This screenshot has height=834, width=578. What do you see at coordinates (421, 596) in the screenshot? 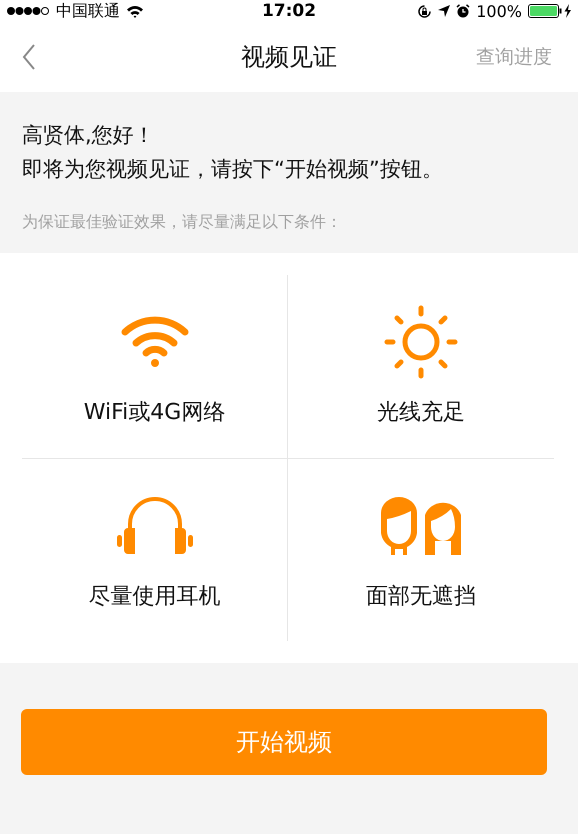
I see `condition-label: 面部无遮挡` at bounding box center [421, 596].